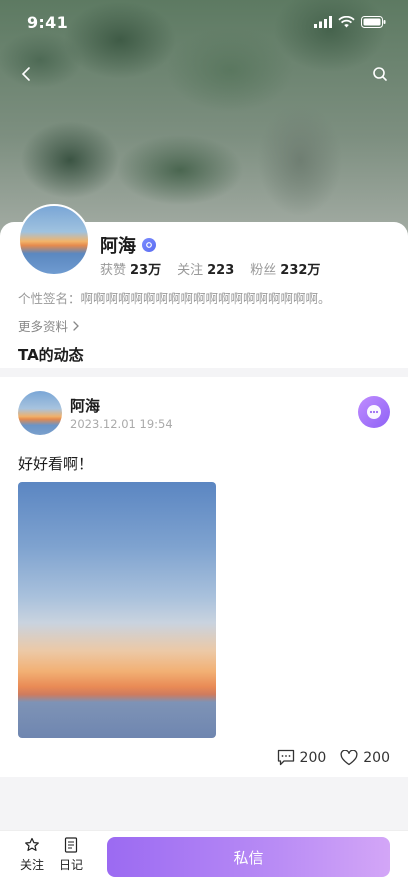 The width and height of the screenshot is (408, 883). I want to click on post-image, so click(117, 610).